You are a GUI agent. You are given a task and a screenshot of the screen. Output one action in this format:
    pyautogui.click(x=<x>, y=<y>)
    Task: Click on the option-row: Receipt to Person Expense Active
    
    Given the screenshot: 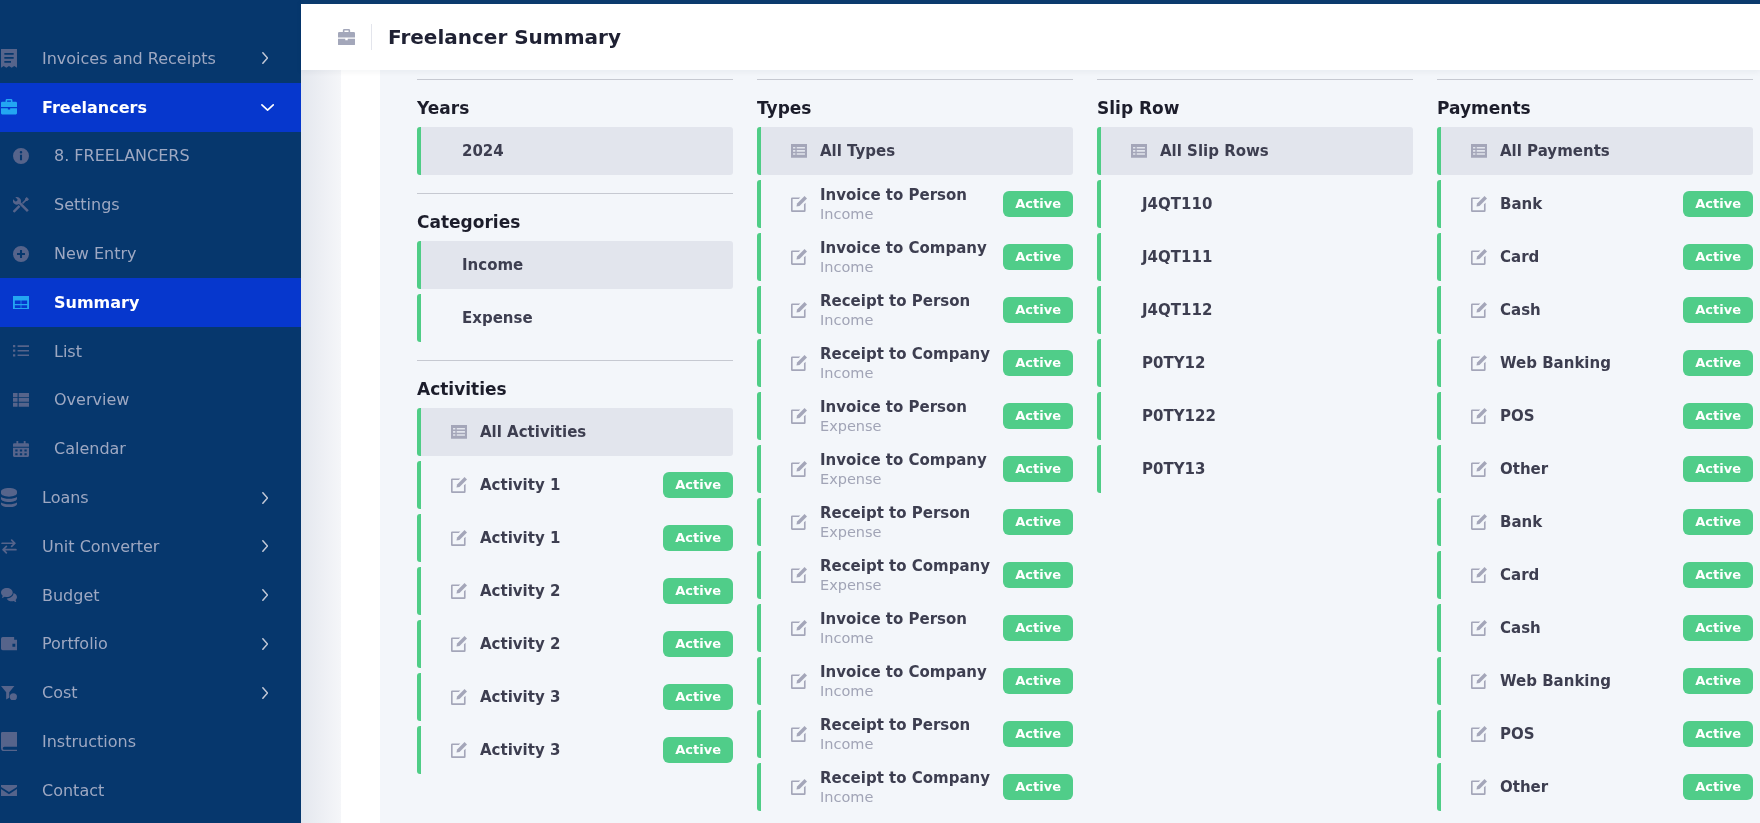 What is the action you would take?
    pyautogui.click(x=915, y=522)
    